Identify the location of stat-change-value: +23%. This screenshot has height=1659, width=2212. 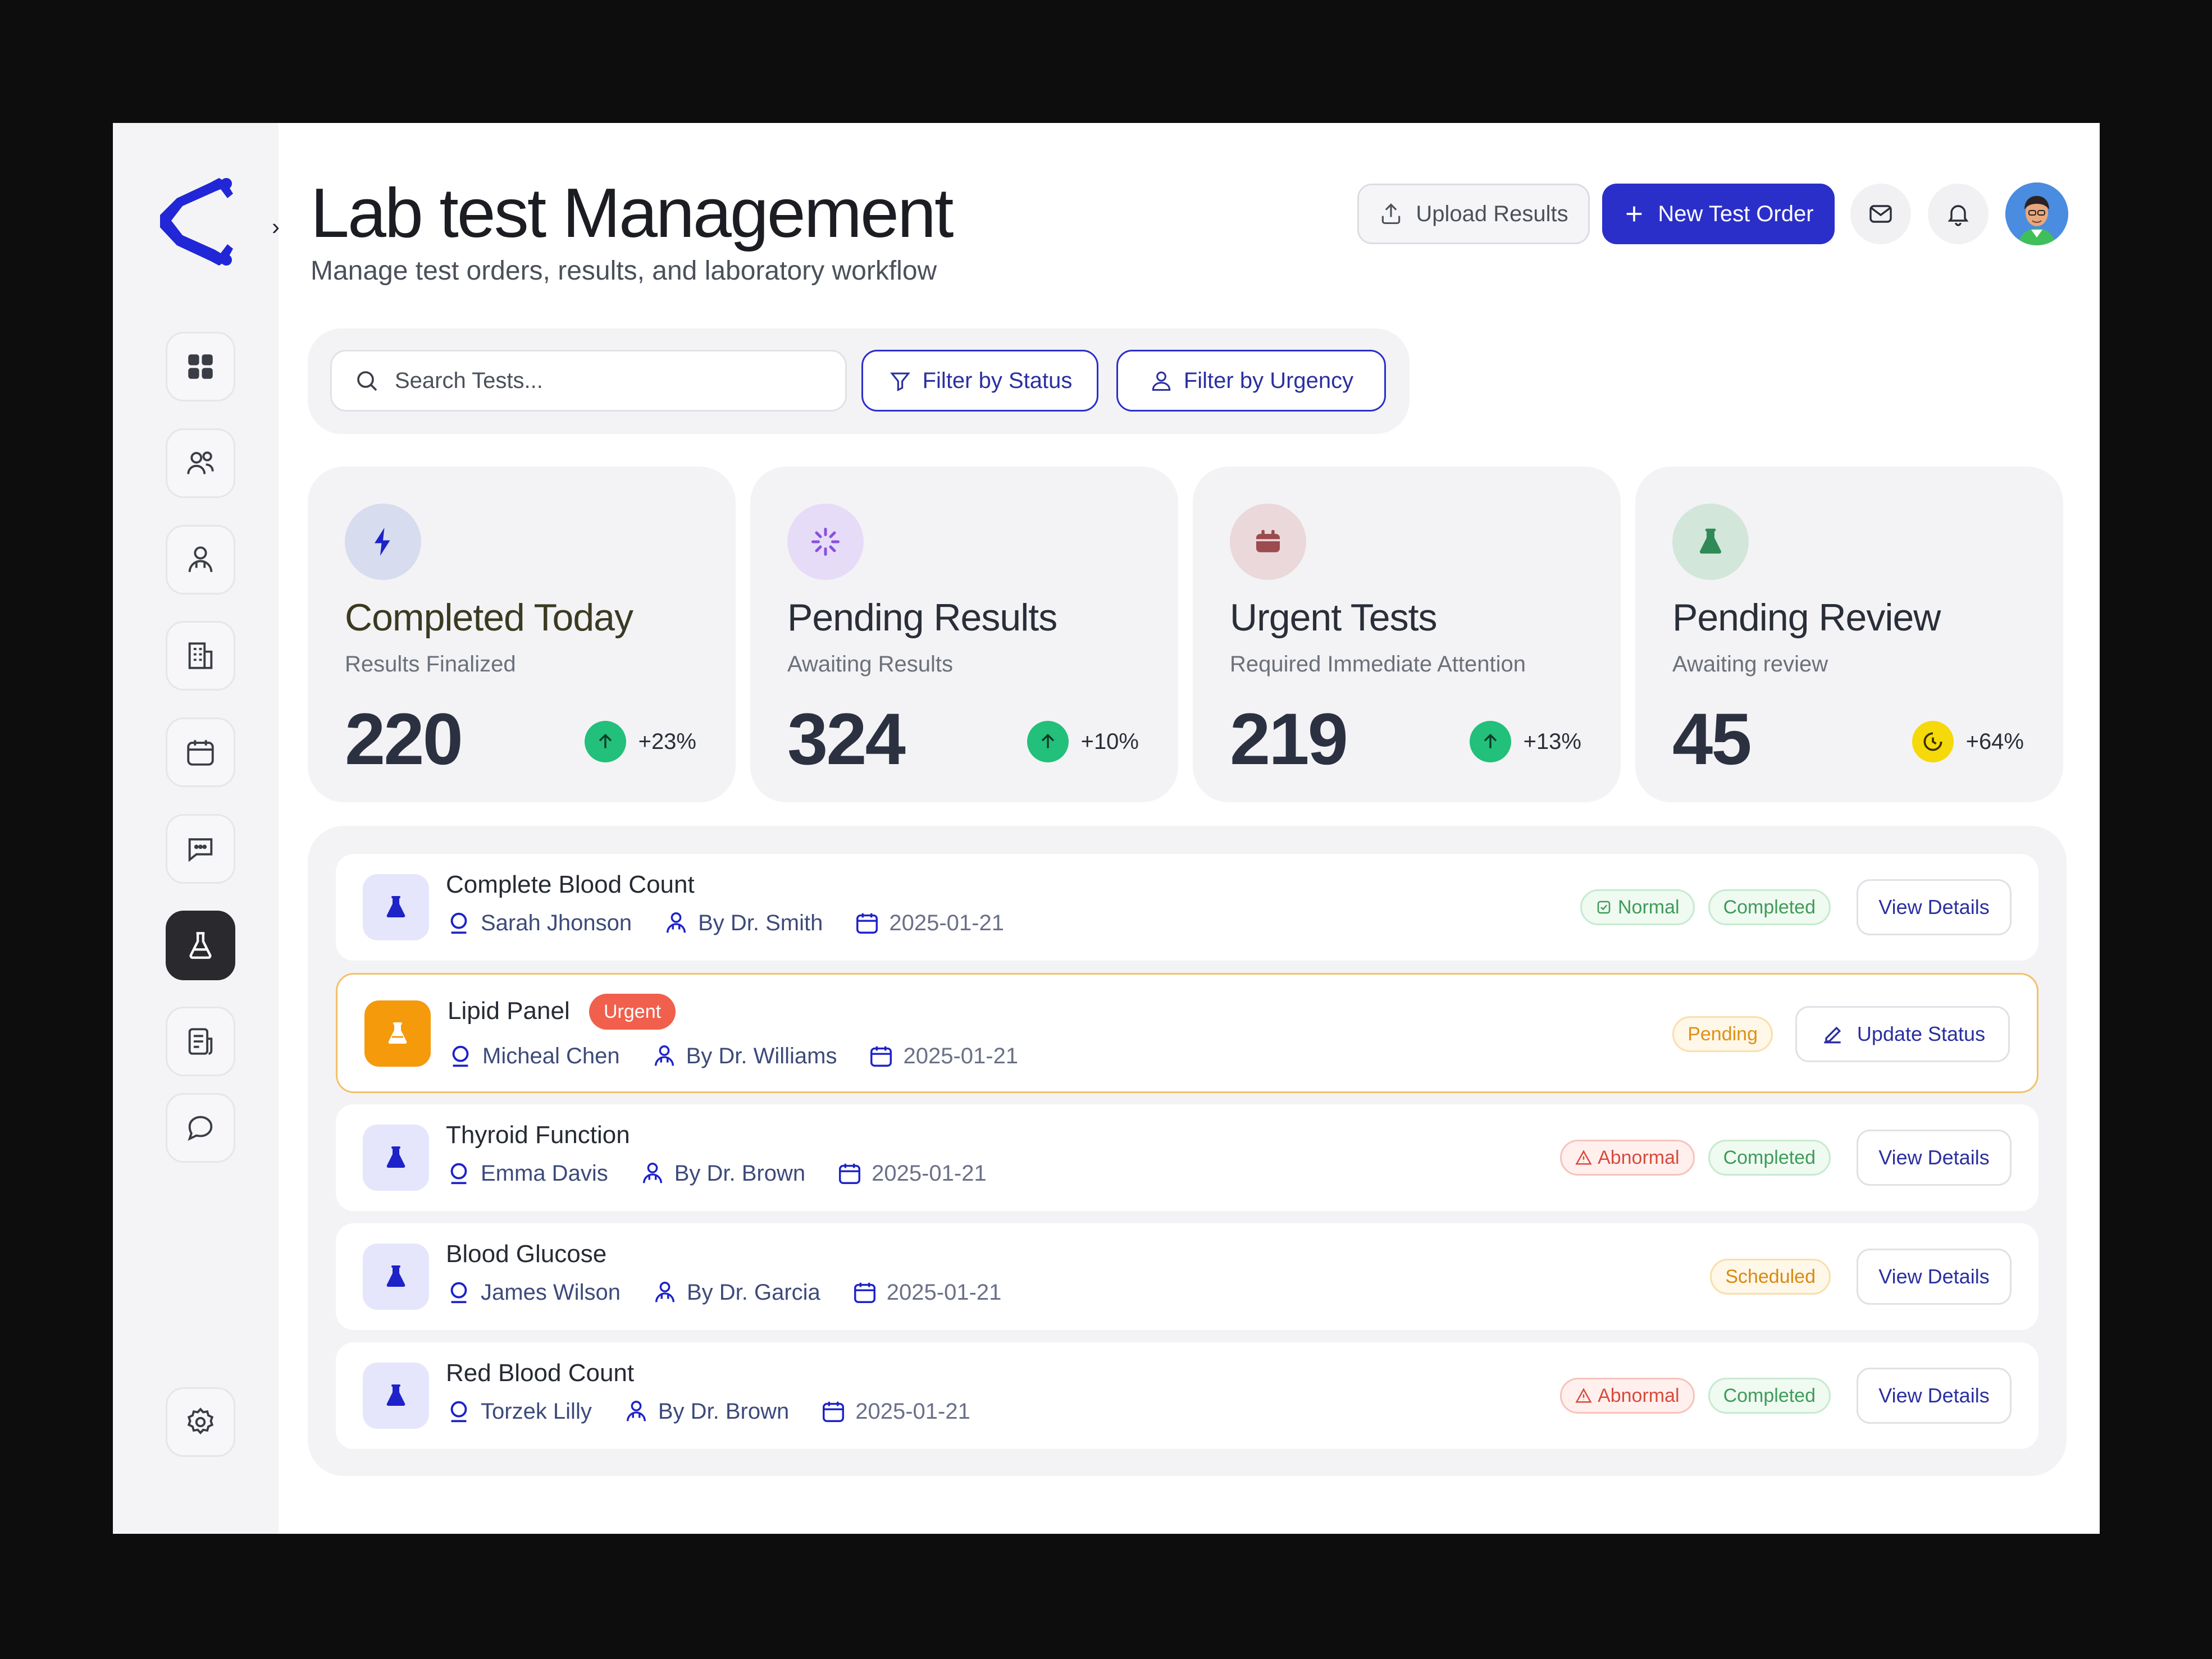
(667, 741).